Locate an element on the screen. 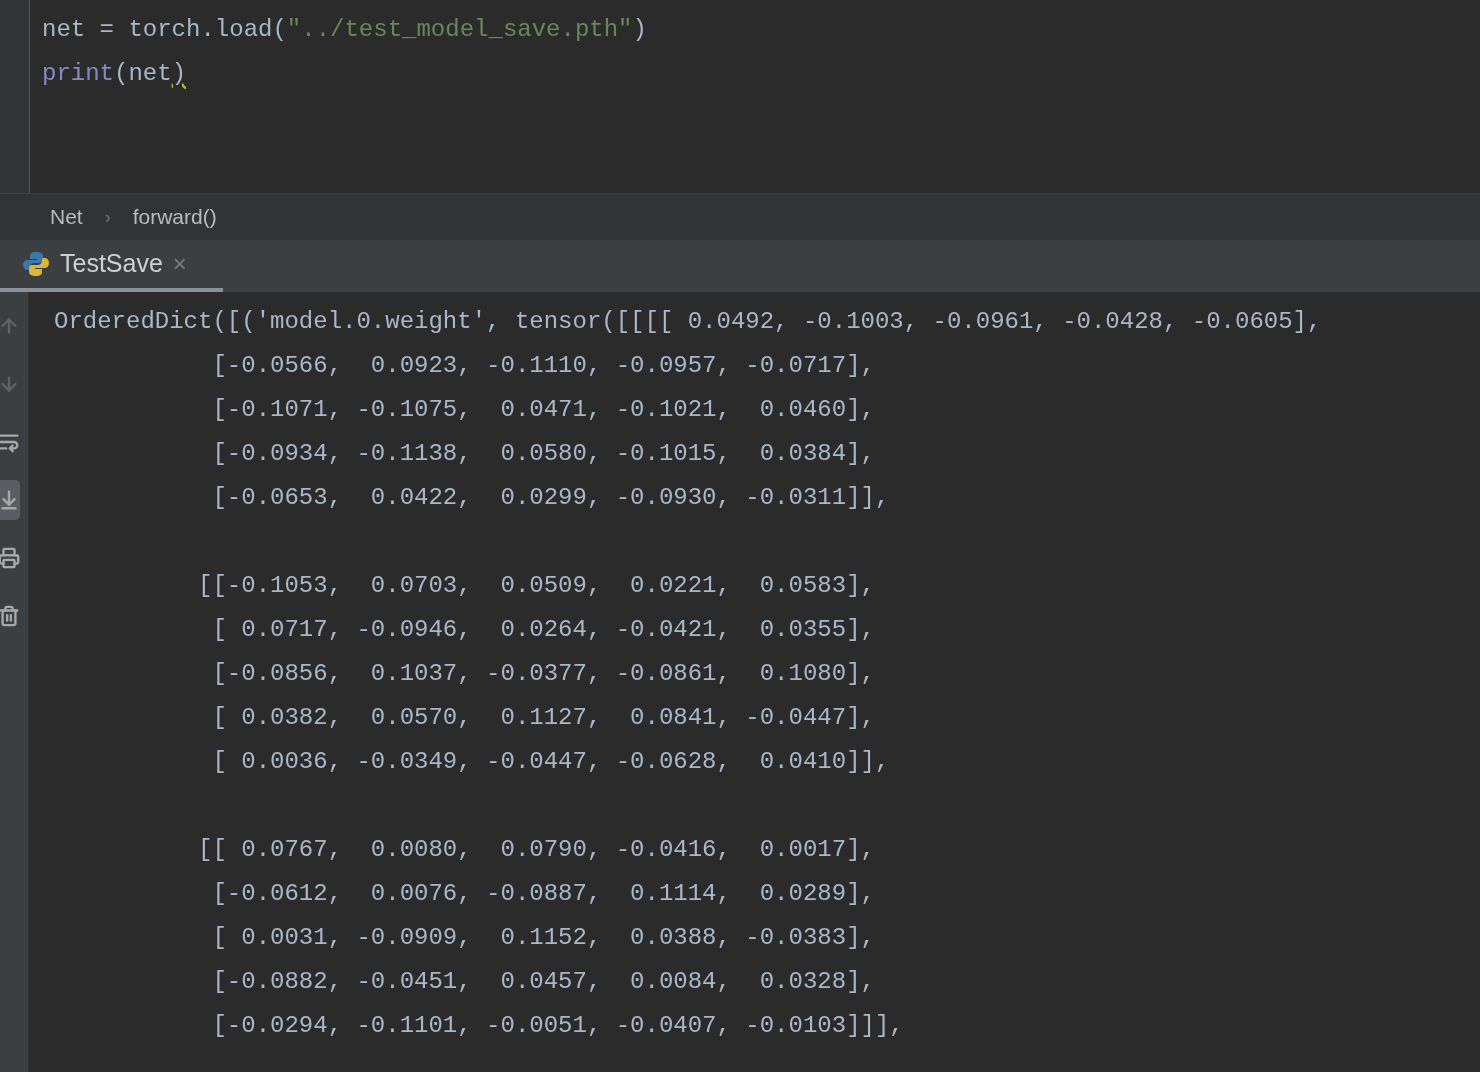 This screenshot has width=1480, height=1072. code-line: print(net) is located at coordinates (114, 74).